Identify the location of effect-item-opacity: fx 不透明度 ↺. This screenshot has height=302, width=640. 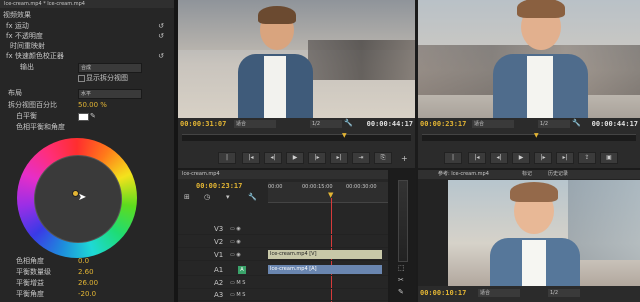
(87, 36).